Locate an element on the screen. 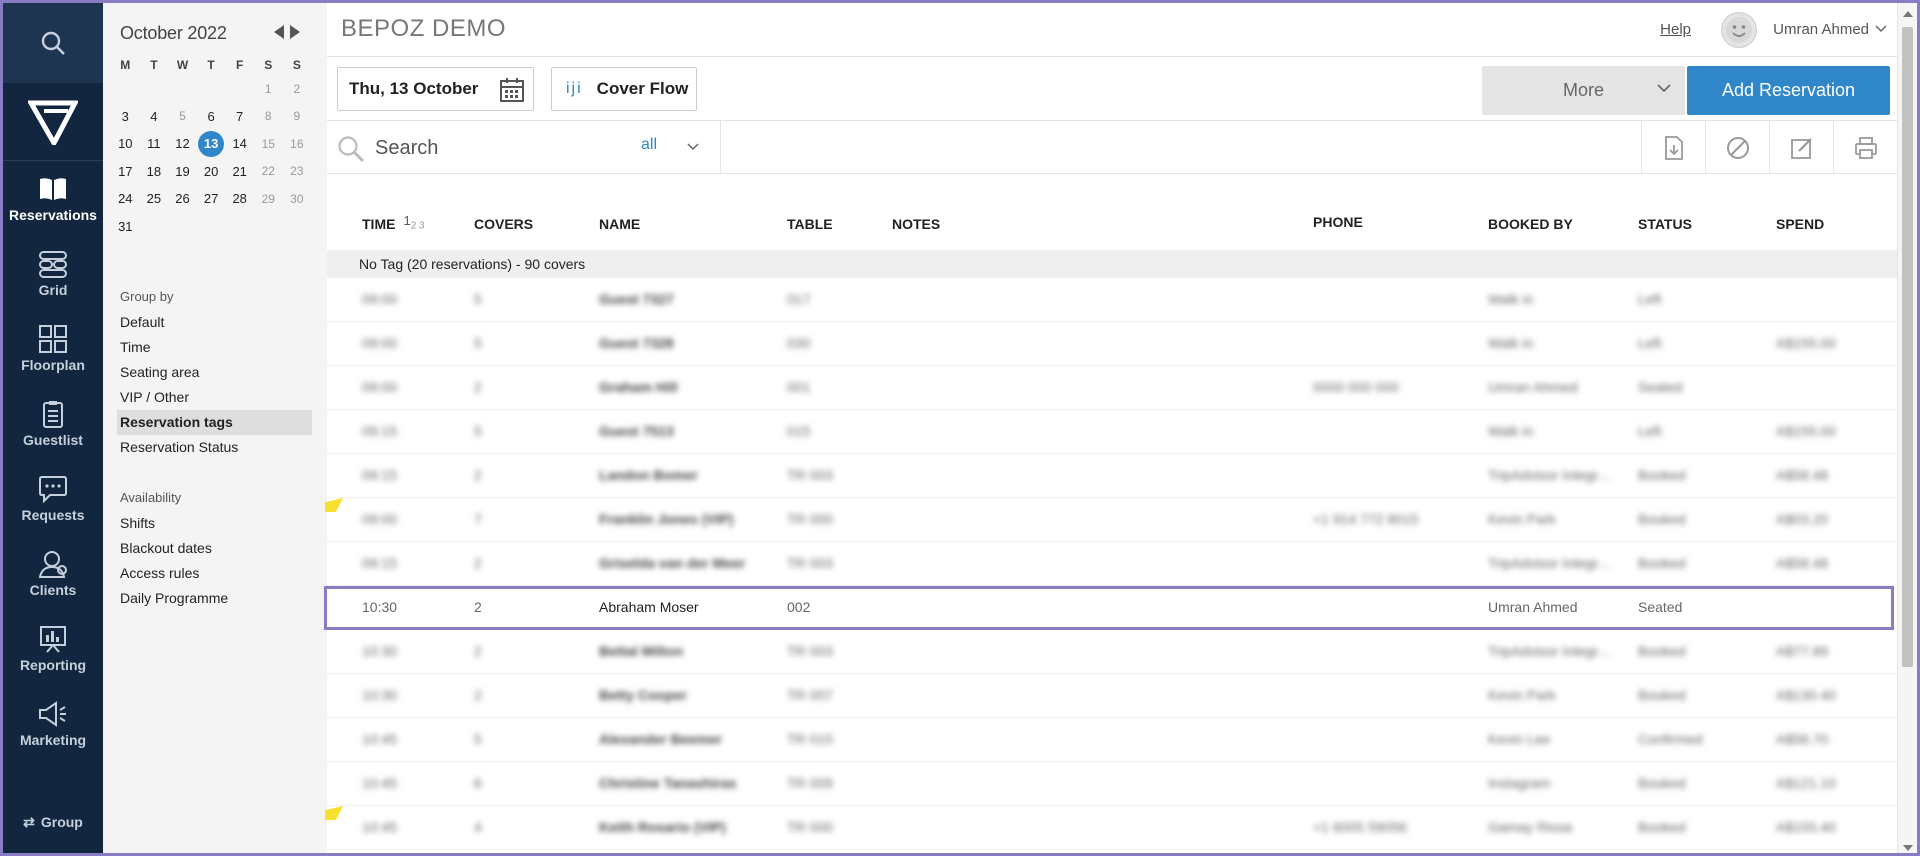 Image resolution: width=1920 pixels, height=856 pixels. calendar-day: 30 is located at coordinates (297, 199).